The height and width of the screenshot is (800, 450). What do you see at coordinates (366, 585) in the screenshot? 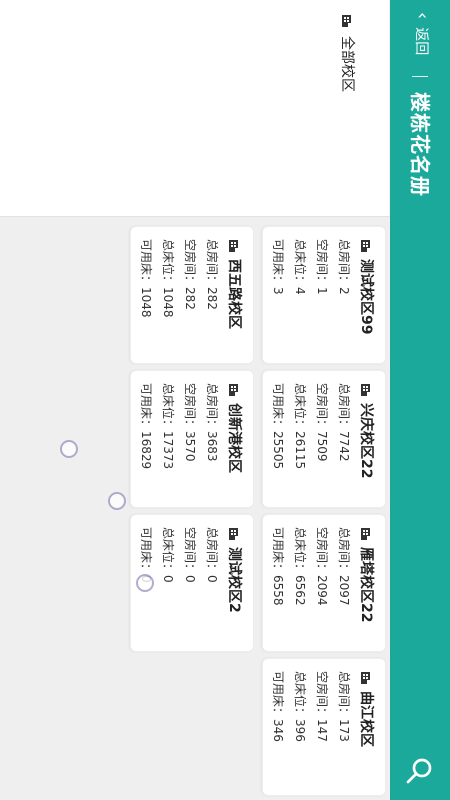
I see `campus-name: 雁塔校区22` at bounding box center [366, 585].